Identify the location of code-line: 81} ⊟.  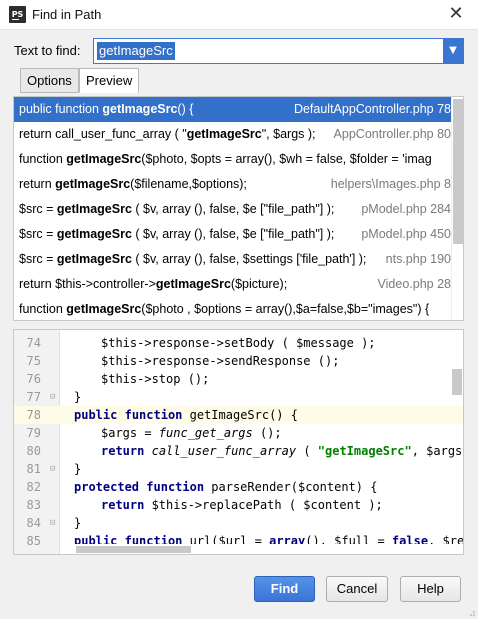
(238, 469).